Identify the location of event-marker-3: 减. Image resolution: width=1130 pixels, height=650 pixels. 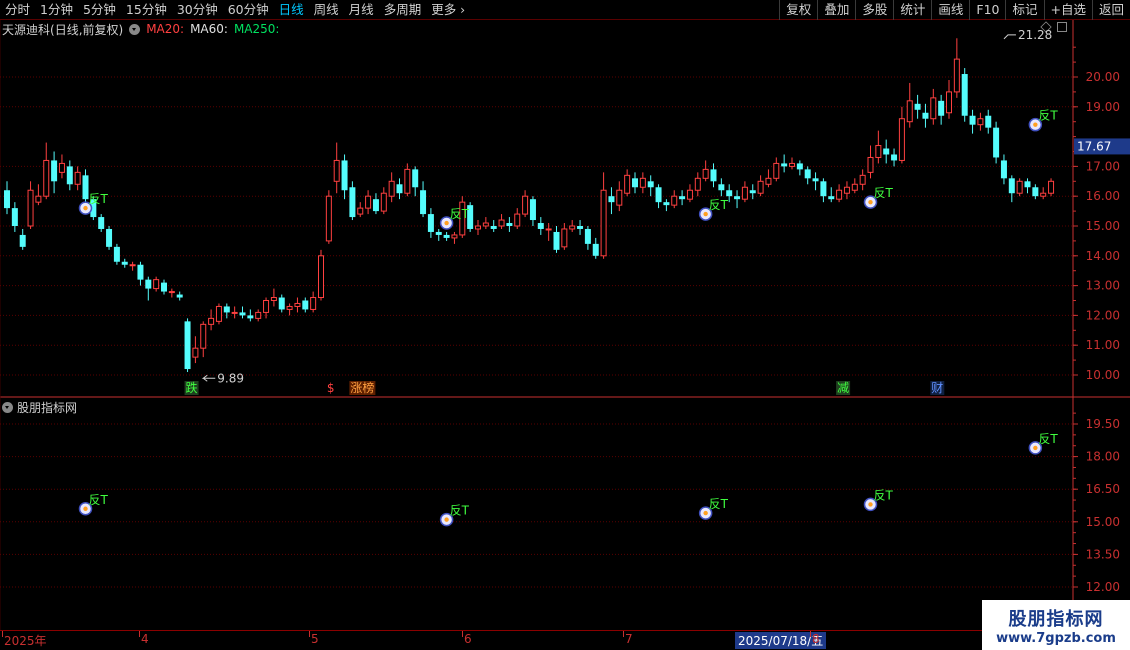
(843, 388).